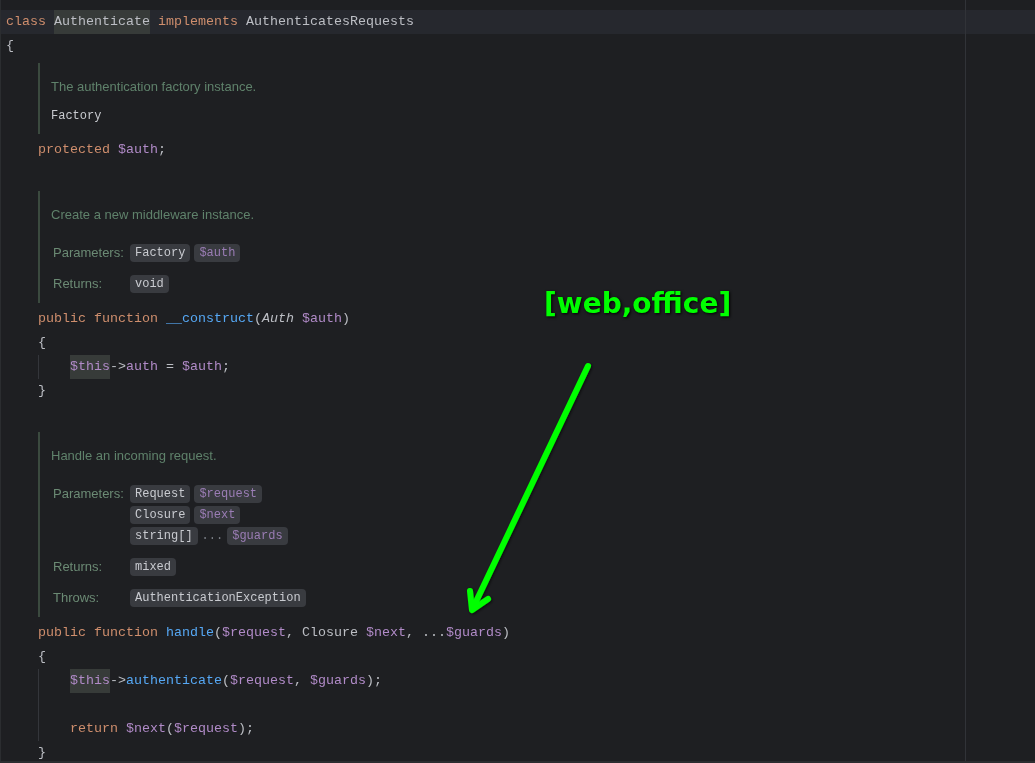  Describe the element at coordinates (194, 319) in the screenshot. I see `code-line: public function __construct(Auth $auth)` at that location.